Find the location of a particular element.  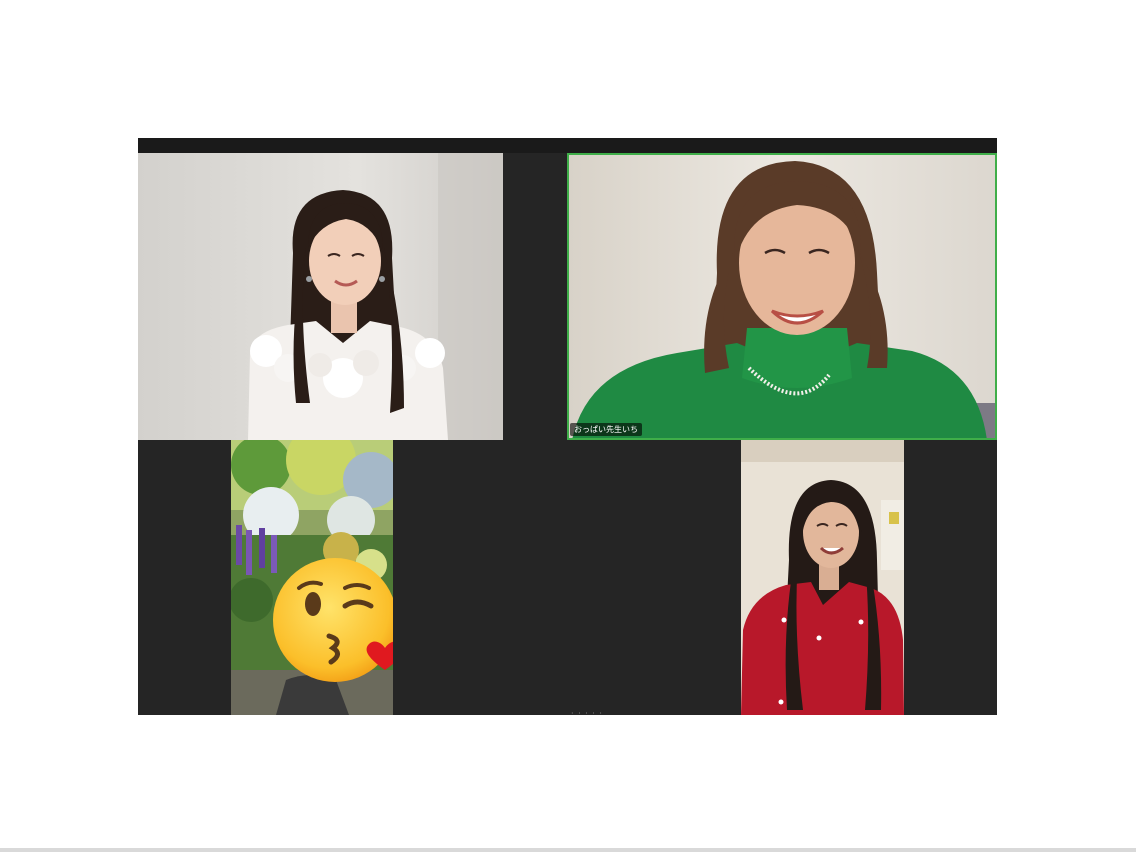

participant-2-video is located at coordinates (782, 296).